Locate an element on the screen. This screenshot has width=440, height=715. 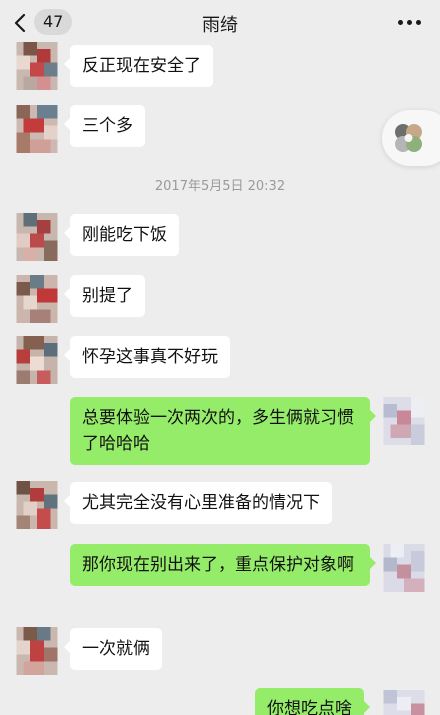
timestamp: 2017年5月5日 20:32 is located at coordinates (220, 186).